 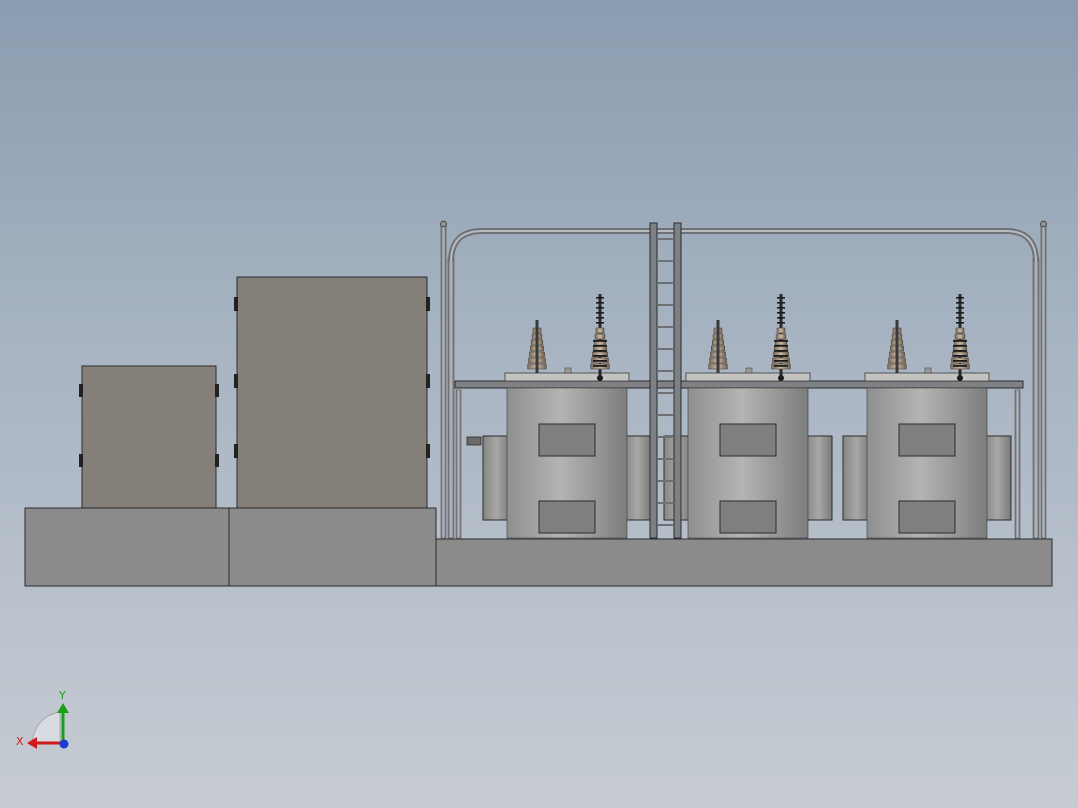 I want to click on y-axis-label: Y, so click(x=62, y=695).